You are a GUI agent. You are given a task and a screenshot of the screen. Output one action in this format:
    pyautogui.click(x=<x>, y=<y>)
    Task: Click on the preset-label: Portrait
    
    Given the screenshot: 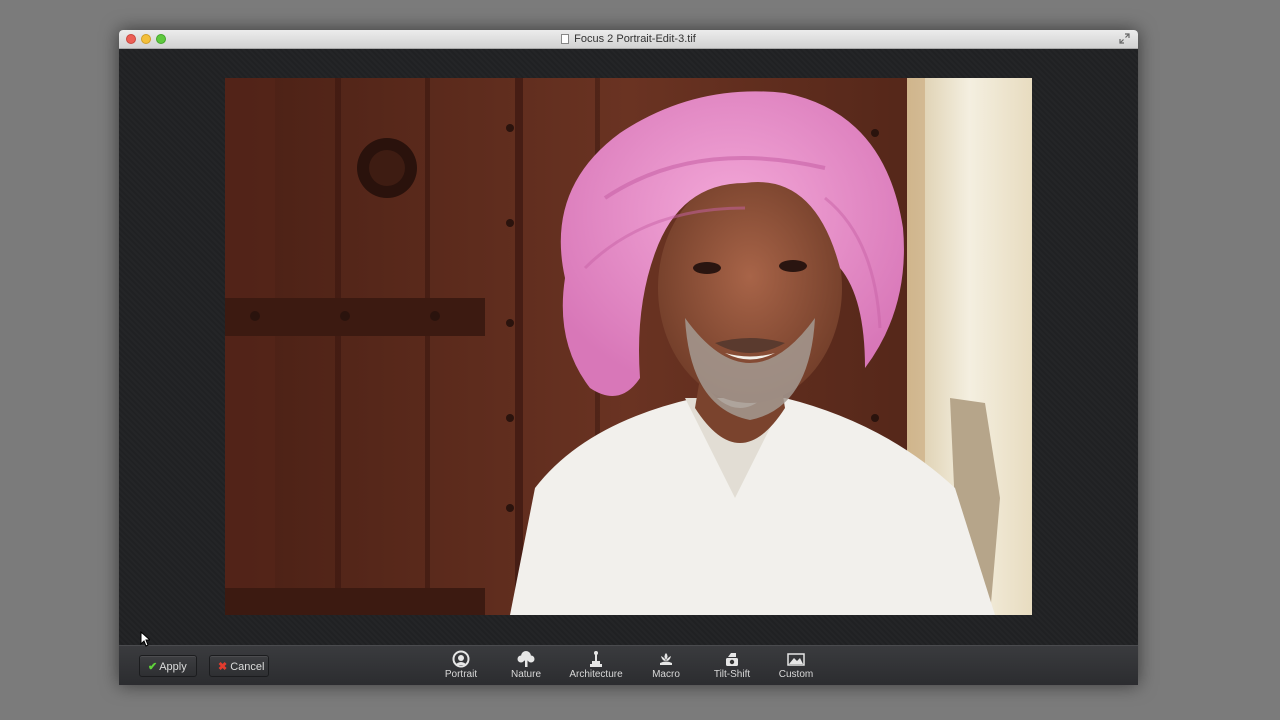 What is the action you would take?
    pyautogui.click(x=461, y=674)
    